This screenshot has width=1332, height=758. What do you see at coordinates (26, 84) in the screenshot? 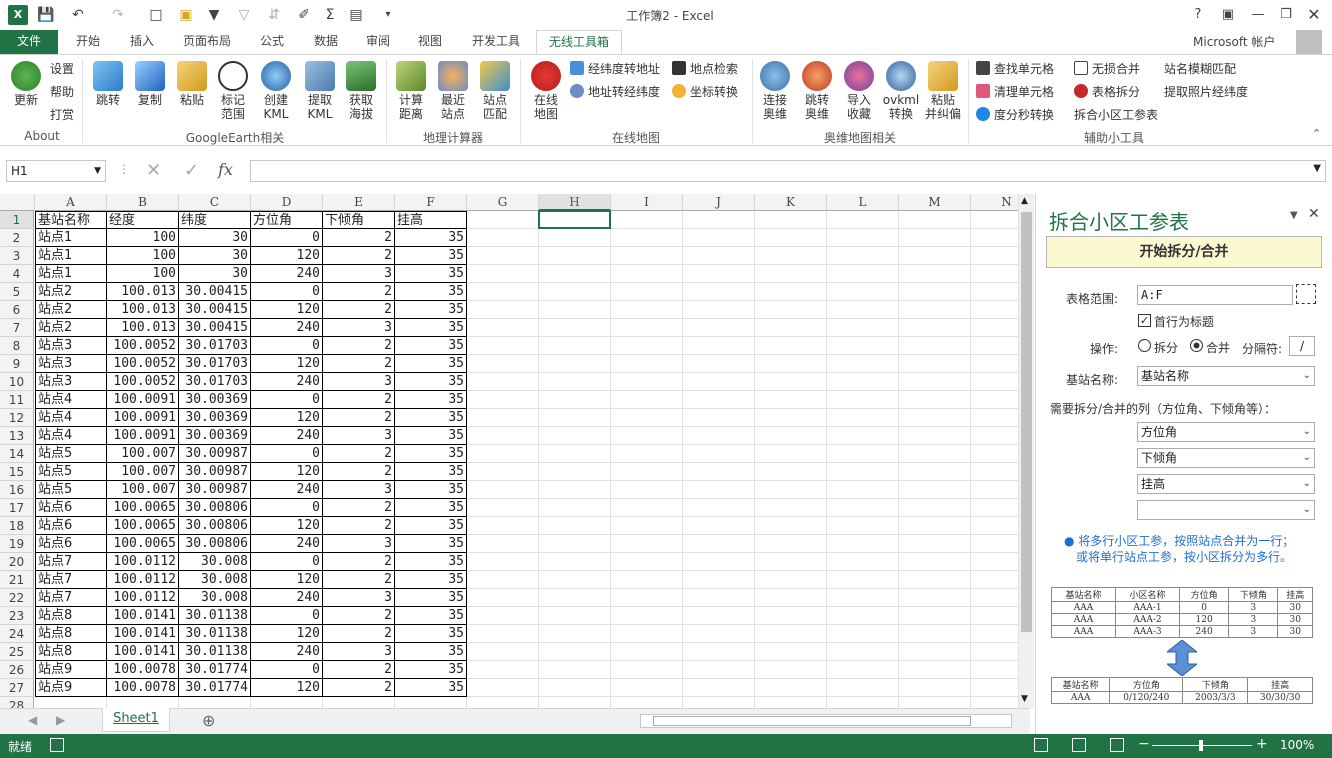
I see `update-button: 更新` at bounding box center [26, 84].